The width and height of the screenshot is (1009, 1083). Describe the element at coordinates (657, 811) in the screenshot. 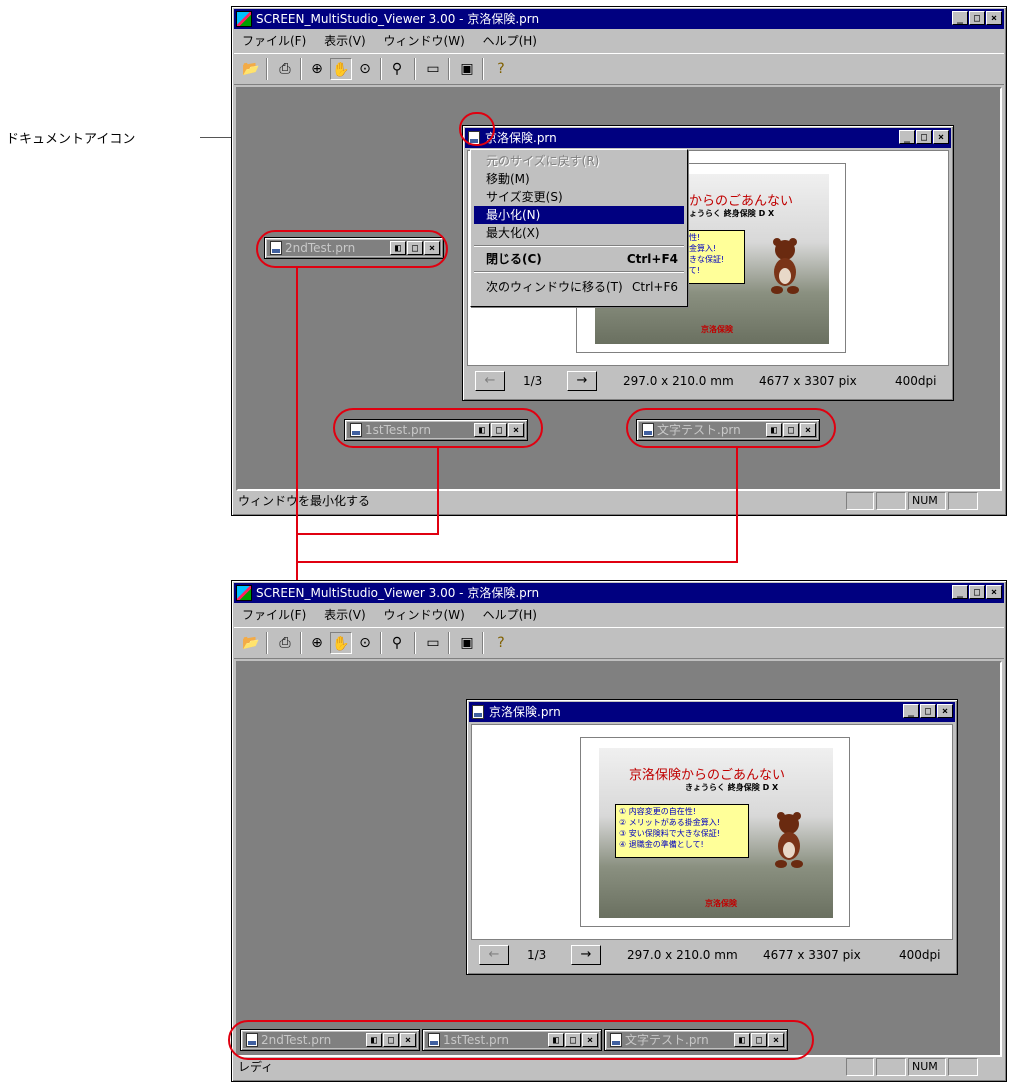

I see `feature-line: ① 内容変更の自在性!` at that location.